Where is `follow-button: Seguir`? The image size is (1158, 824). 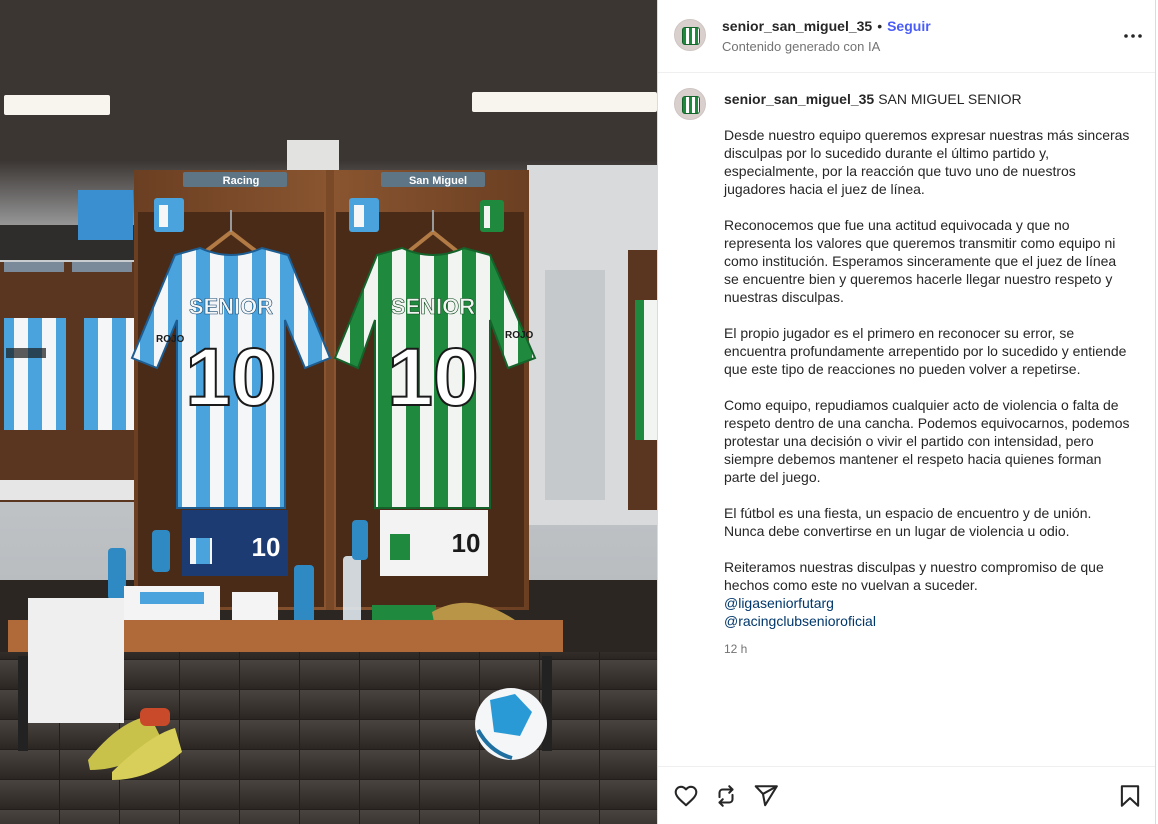 follow-button: Seguir is located at coordinates (909, 26).